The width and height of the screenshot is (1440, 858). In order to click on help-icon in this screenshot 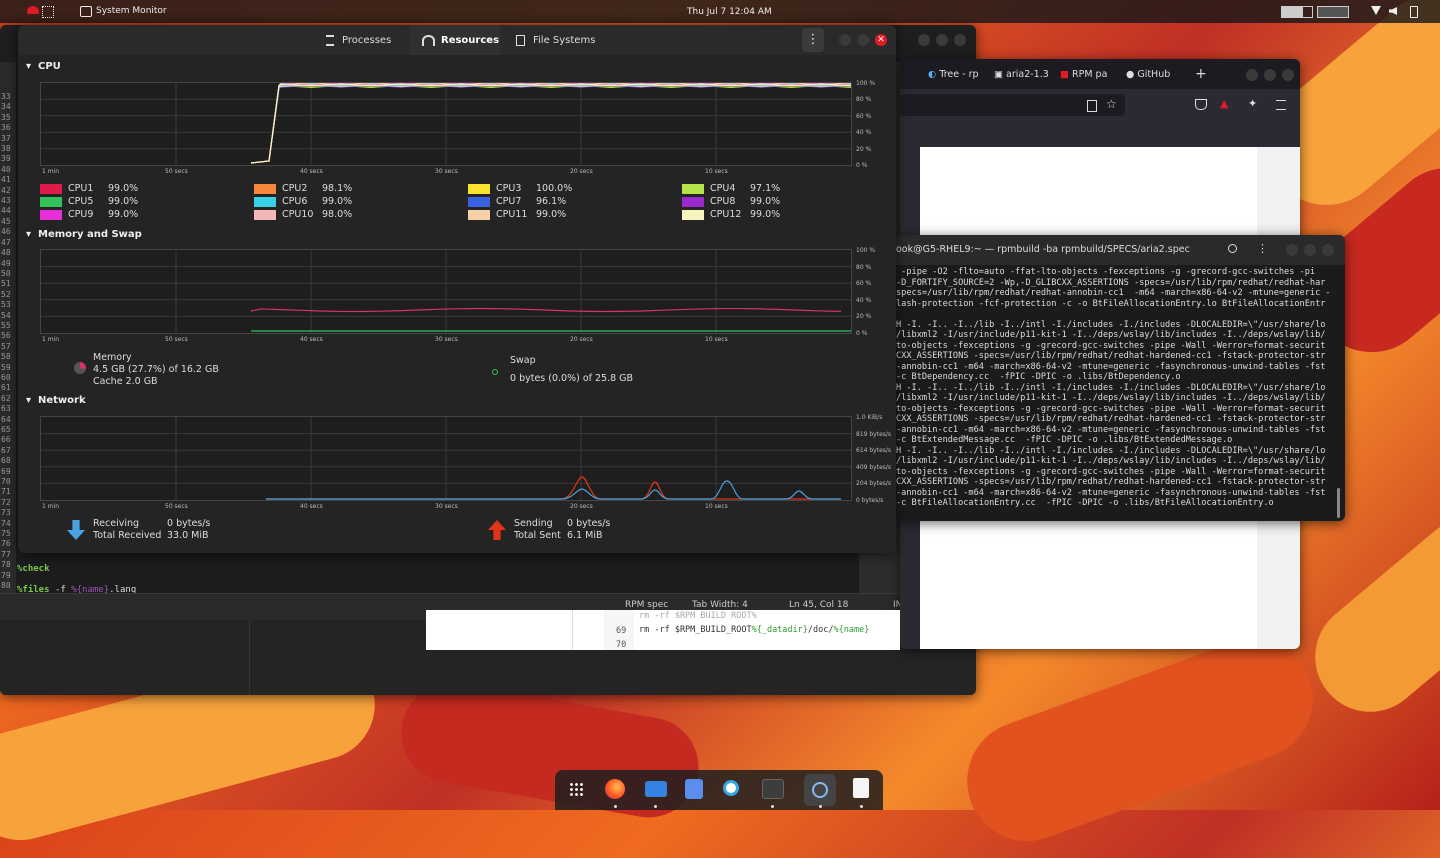, I will do `click(731, 788)`.